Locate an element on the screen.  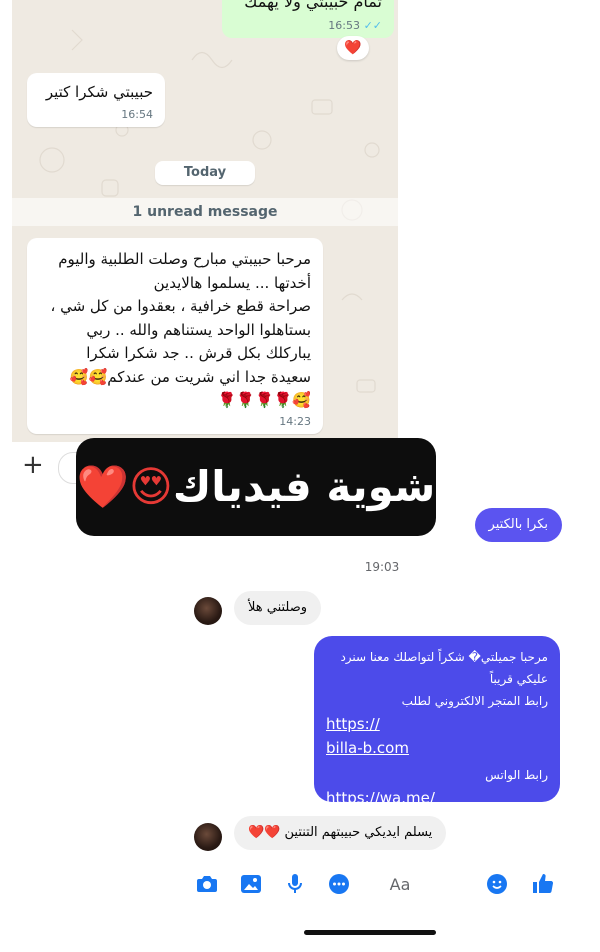
whatsapp-link-label: رابط الواتس is located at coordinates (516, 775).